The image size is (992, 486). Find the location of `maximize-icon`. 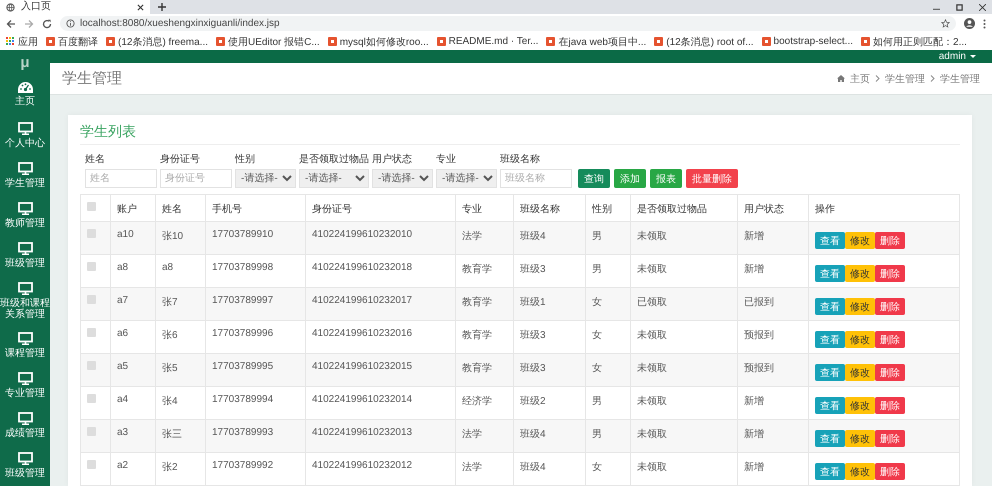

maximize-icon is located at coordinates (959, 7).